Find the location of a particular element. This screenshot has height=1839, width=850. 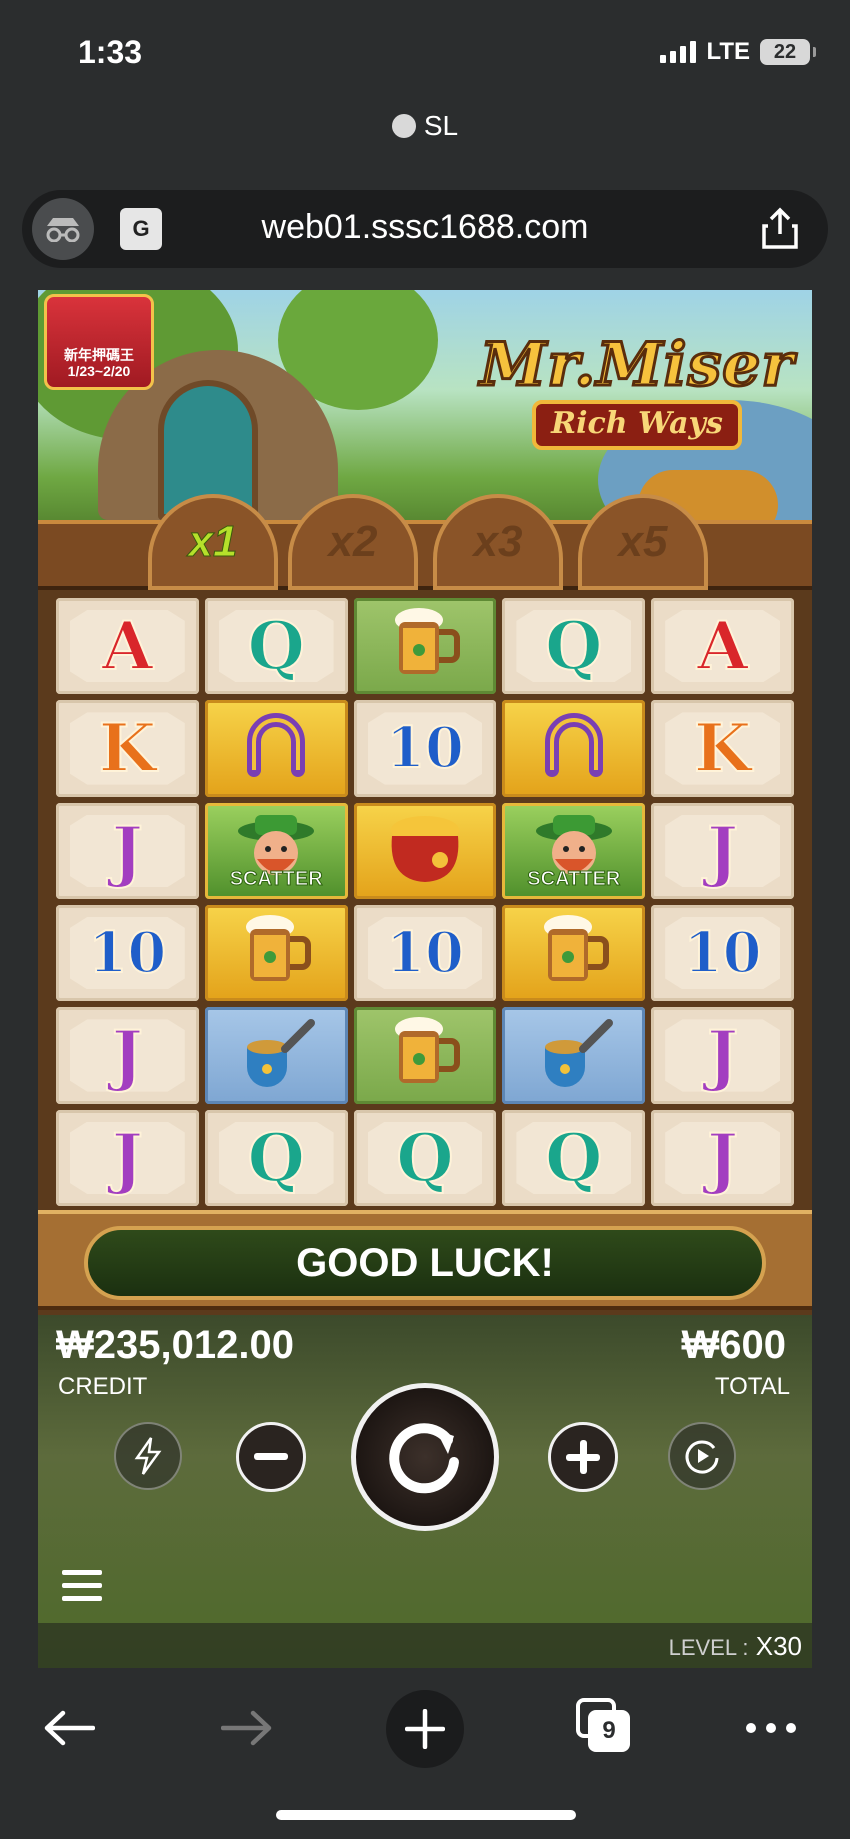

menu-icon is located at coordinates (82, 1587).